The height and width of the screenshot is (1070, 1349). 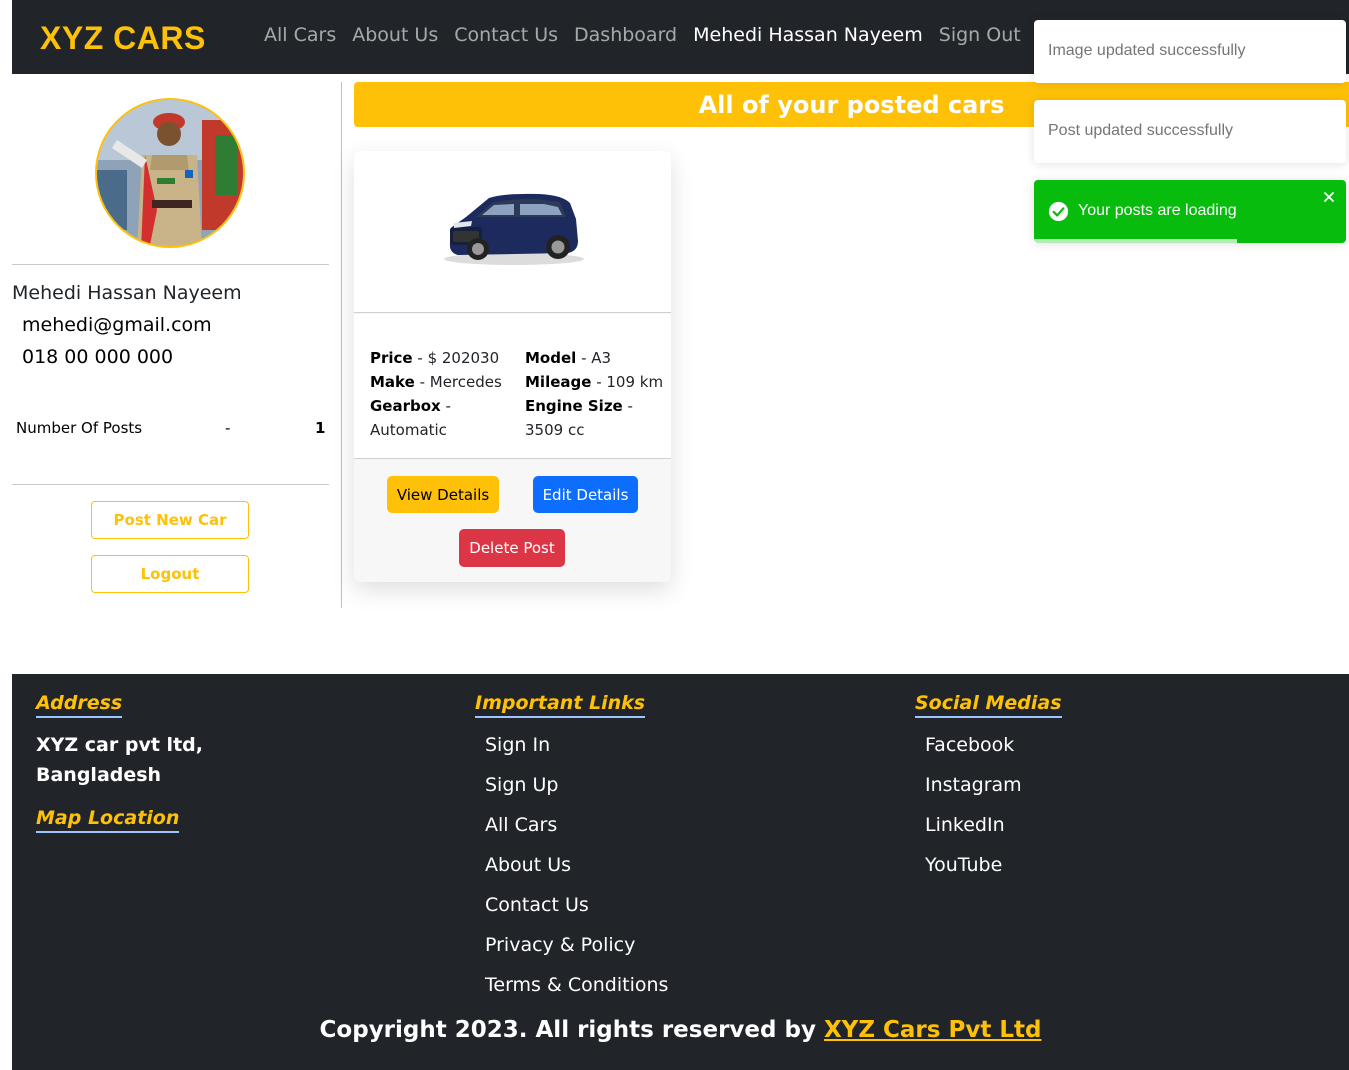 What do you see at coordinates (1329, 197) in the screenshot?
I see `close-icon` at bounding box center [1329, 197].